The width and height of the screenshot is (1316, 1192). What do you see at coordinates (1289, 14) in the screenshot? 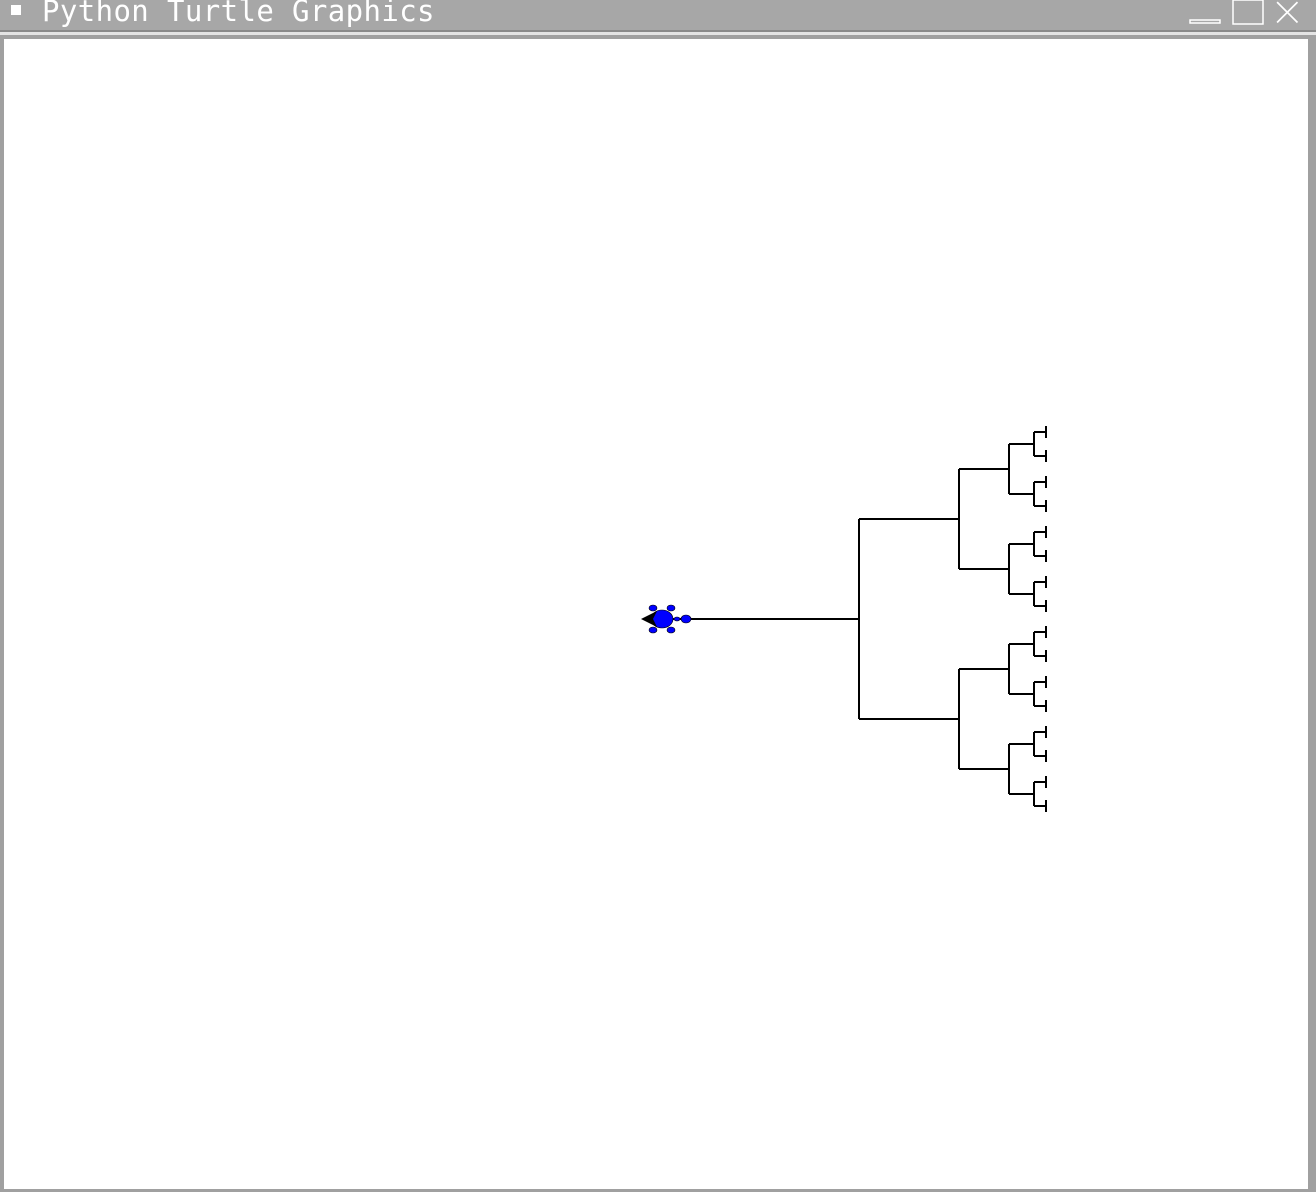
I see `close-icon` at bounding box center [1289, 14].